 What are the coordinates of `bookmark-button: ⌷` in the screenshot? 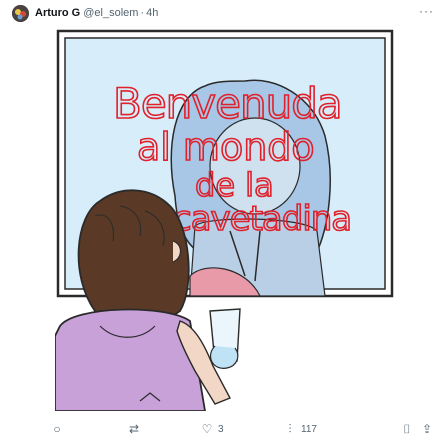 It's located at (409, 429).